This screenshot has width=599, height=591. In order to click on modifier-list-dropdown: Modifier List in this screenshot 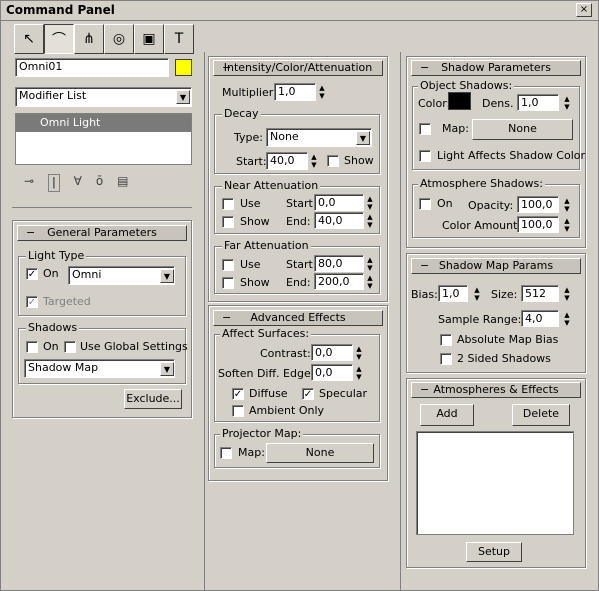, I will do `click(103, 97)`.